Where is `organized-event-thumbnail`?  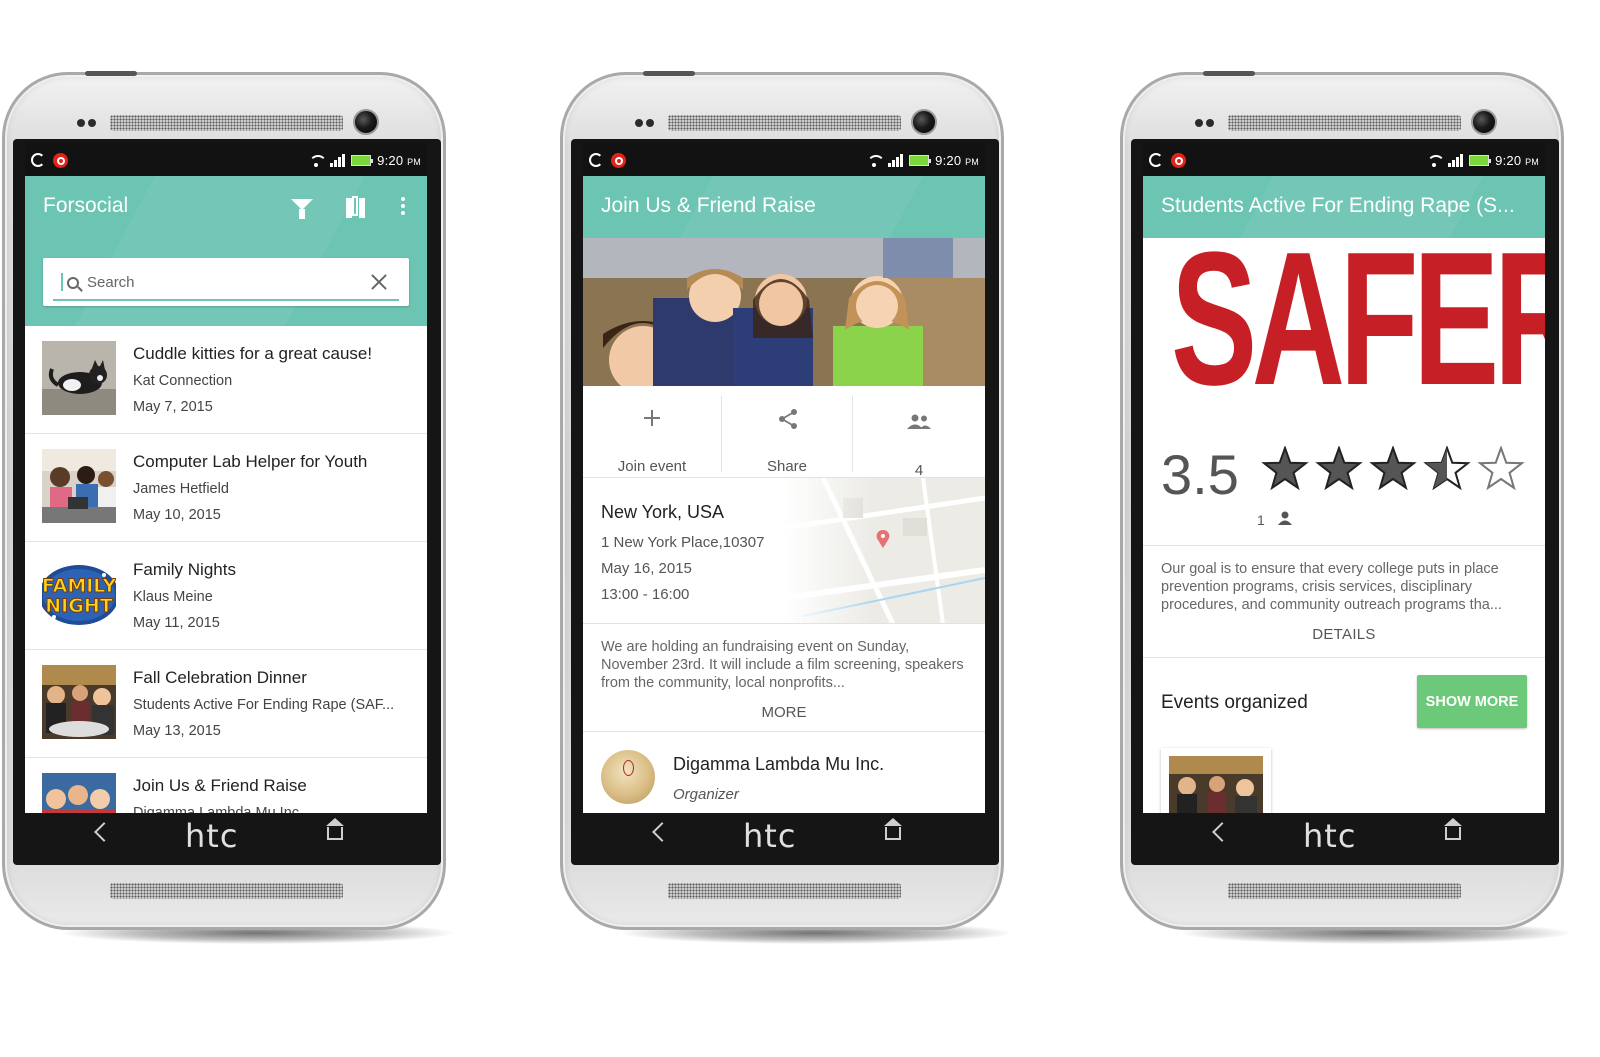
organized-event-thumbnail is located at coordinates (1216, 780).